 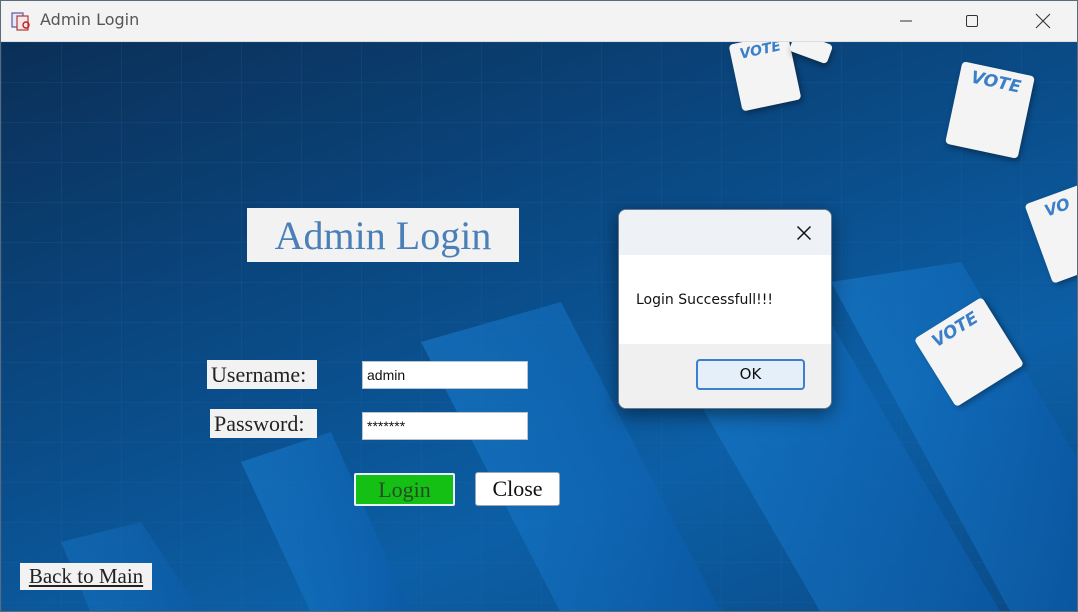 What do you see at coordinates (262, 374) in the screenshot?
I see `username-label: Username:` at bounding box center [262, 374].